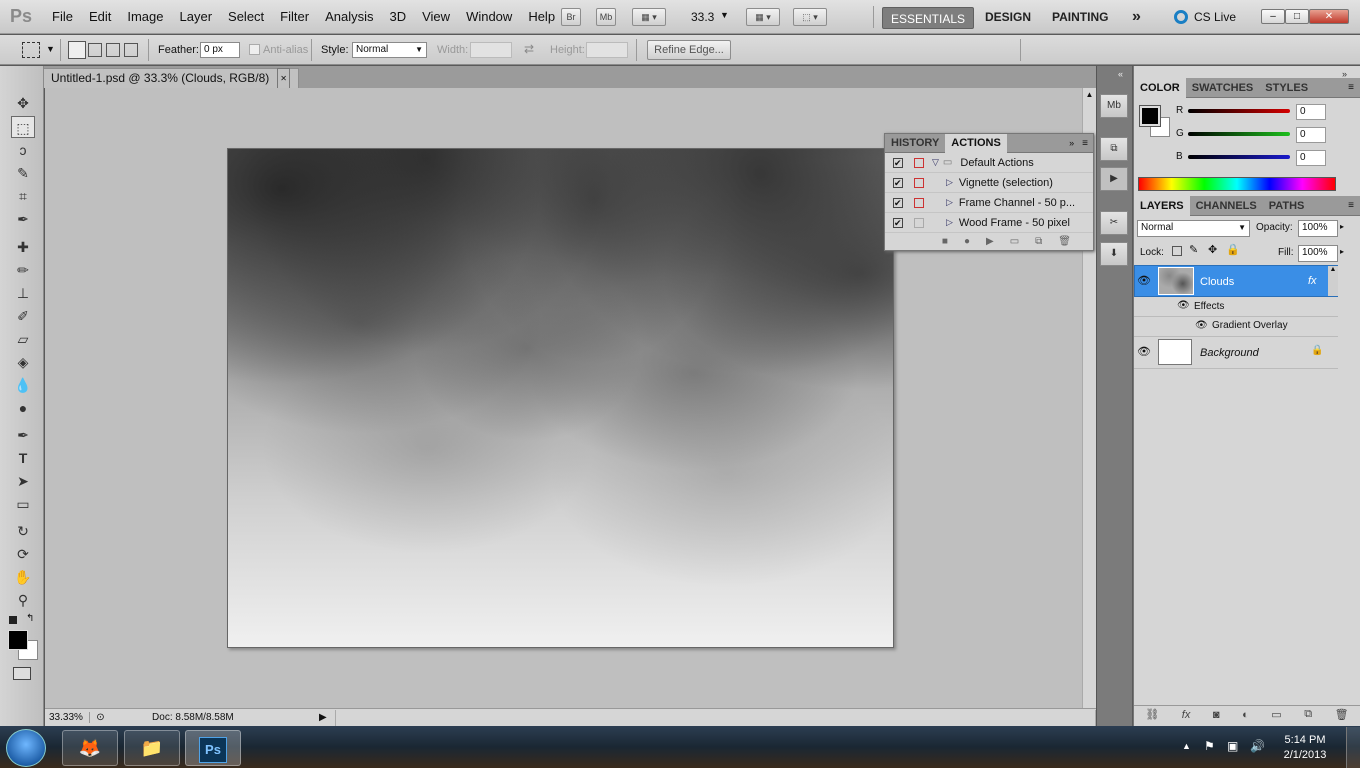 Image resolution: width=1360 pixels, height=768 pixels. Describe the element at coordinates (23, 385) in the screenshot. I see `blur-tool-icon: 💧` at that location.